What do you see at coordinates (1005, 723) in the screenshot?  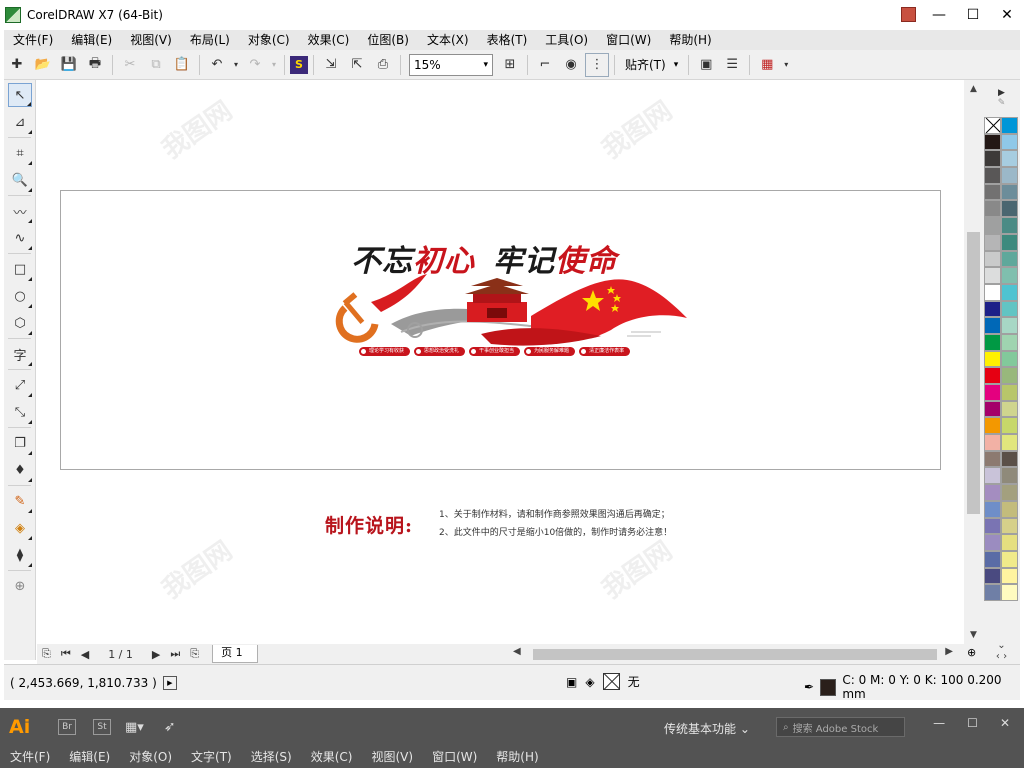 I see `ai-close-button: ✕` at bounding box center [1005, 723].